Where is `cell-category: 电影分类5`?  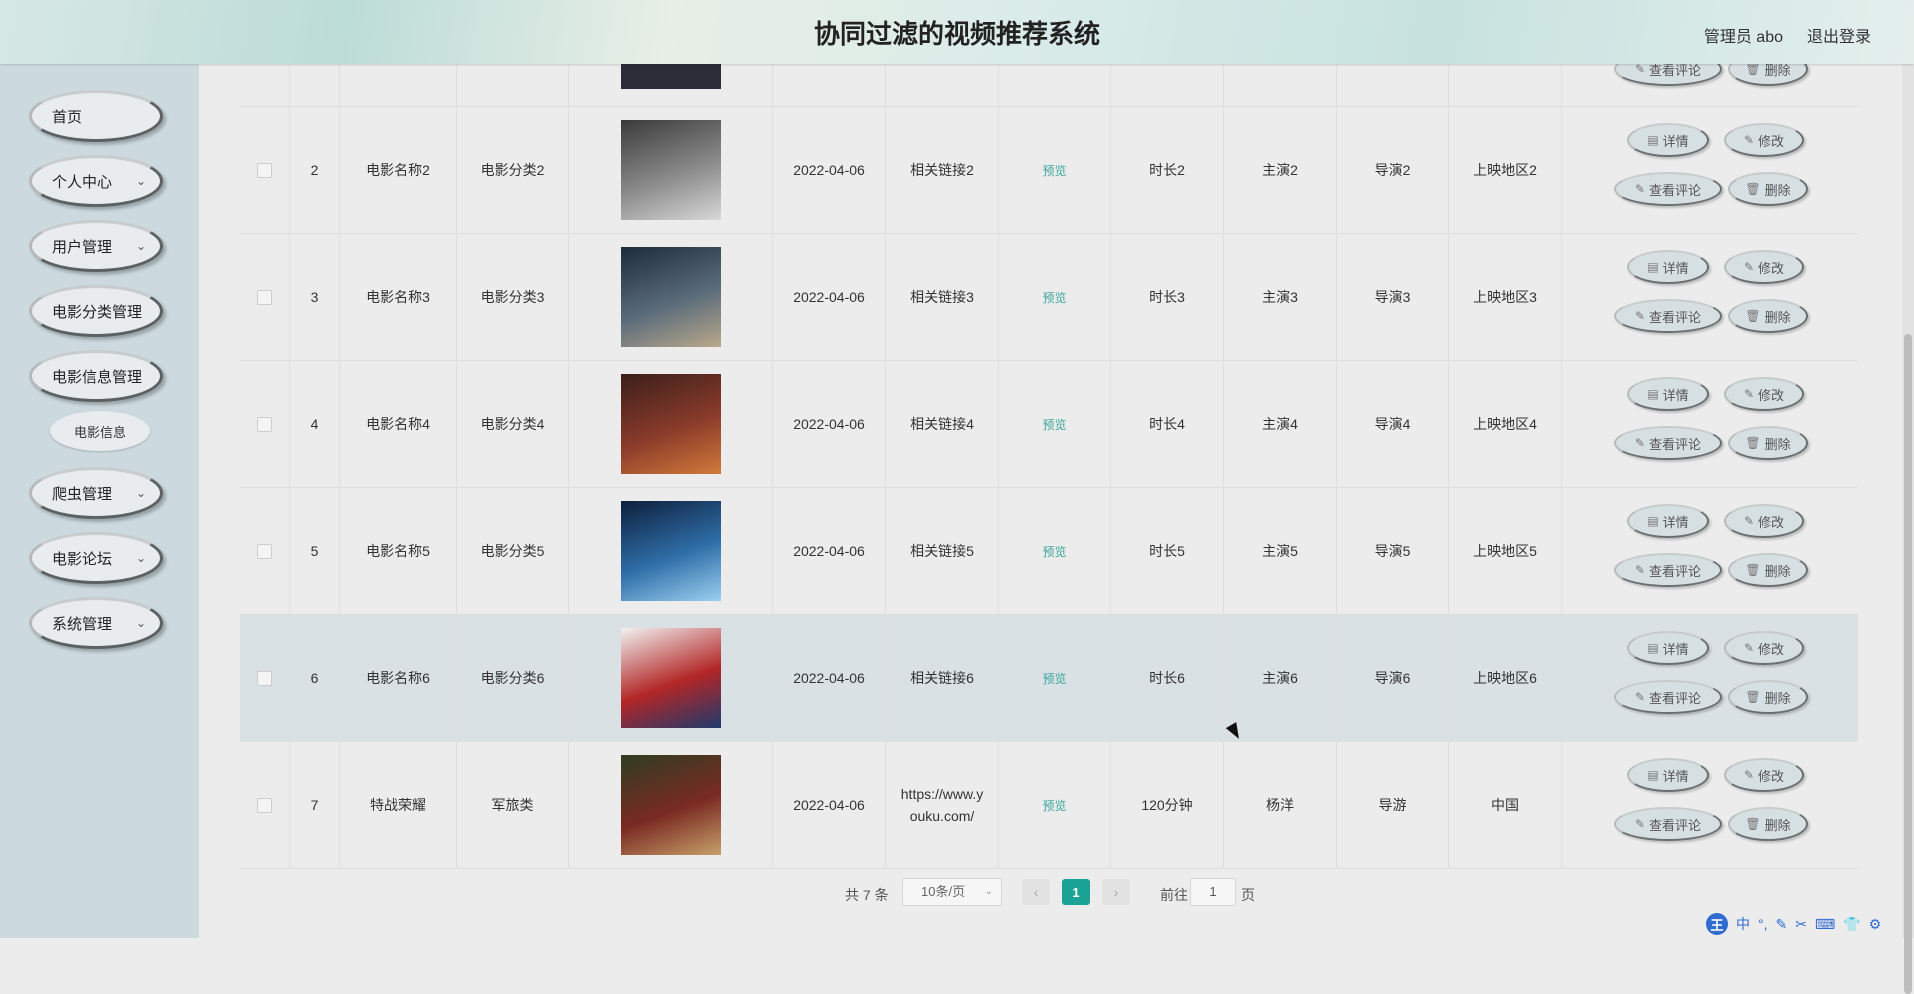
cell-category: 电影分类5 is located at coordinates (512, 551).